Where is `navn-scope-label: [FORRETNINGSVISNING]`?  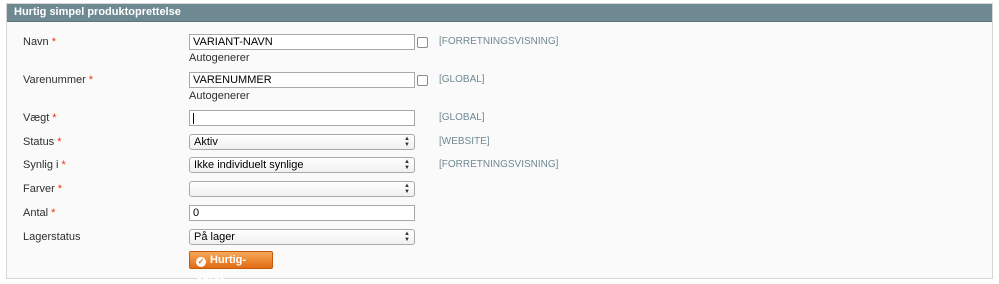 navn-scope-label: [FORRETNINGSVISNING] is located at coordinates (499, 41).